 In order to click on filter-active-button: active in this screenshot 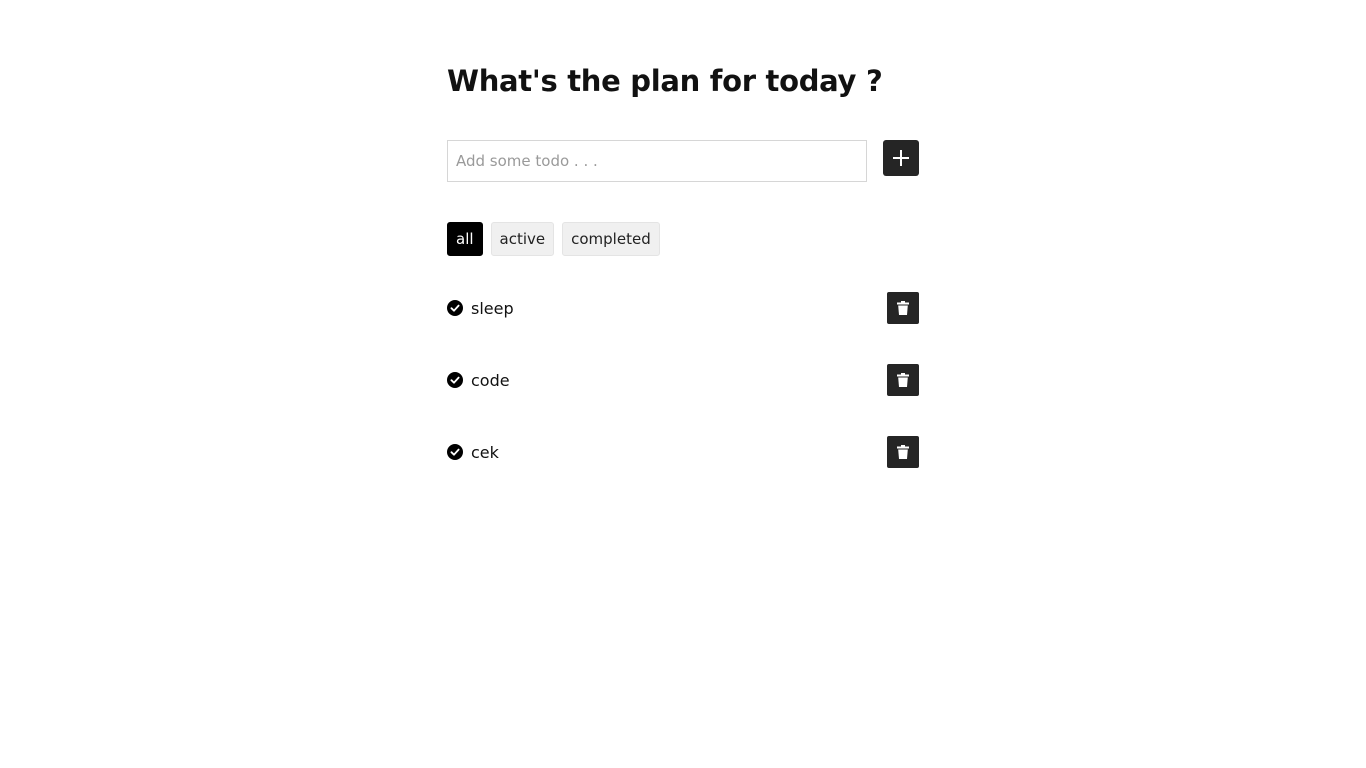, I will do `click(522, 239)`.